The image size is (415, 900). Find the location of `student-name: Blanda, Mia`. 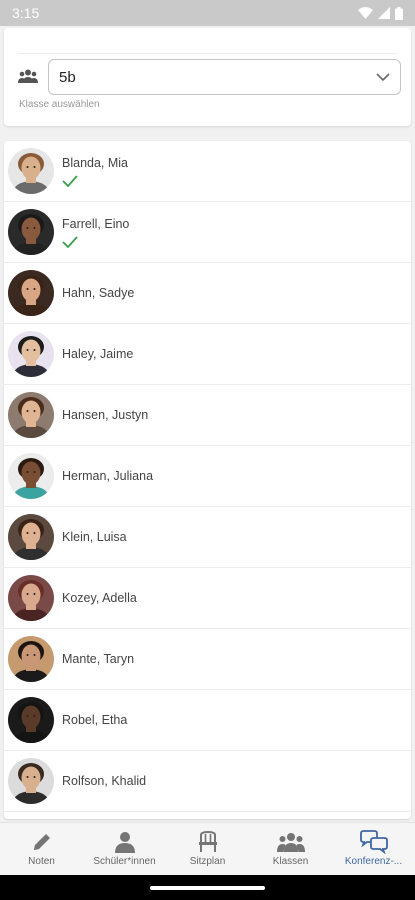

student-name: Blanda, Mia is located at coordinates (95, 162).